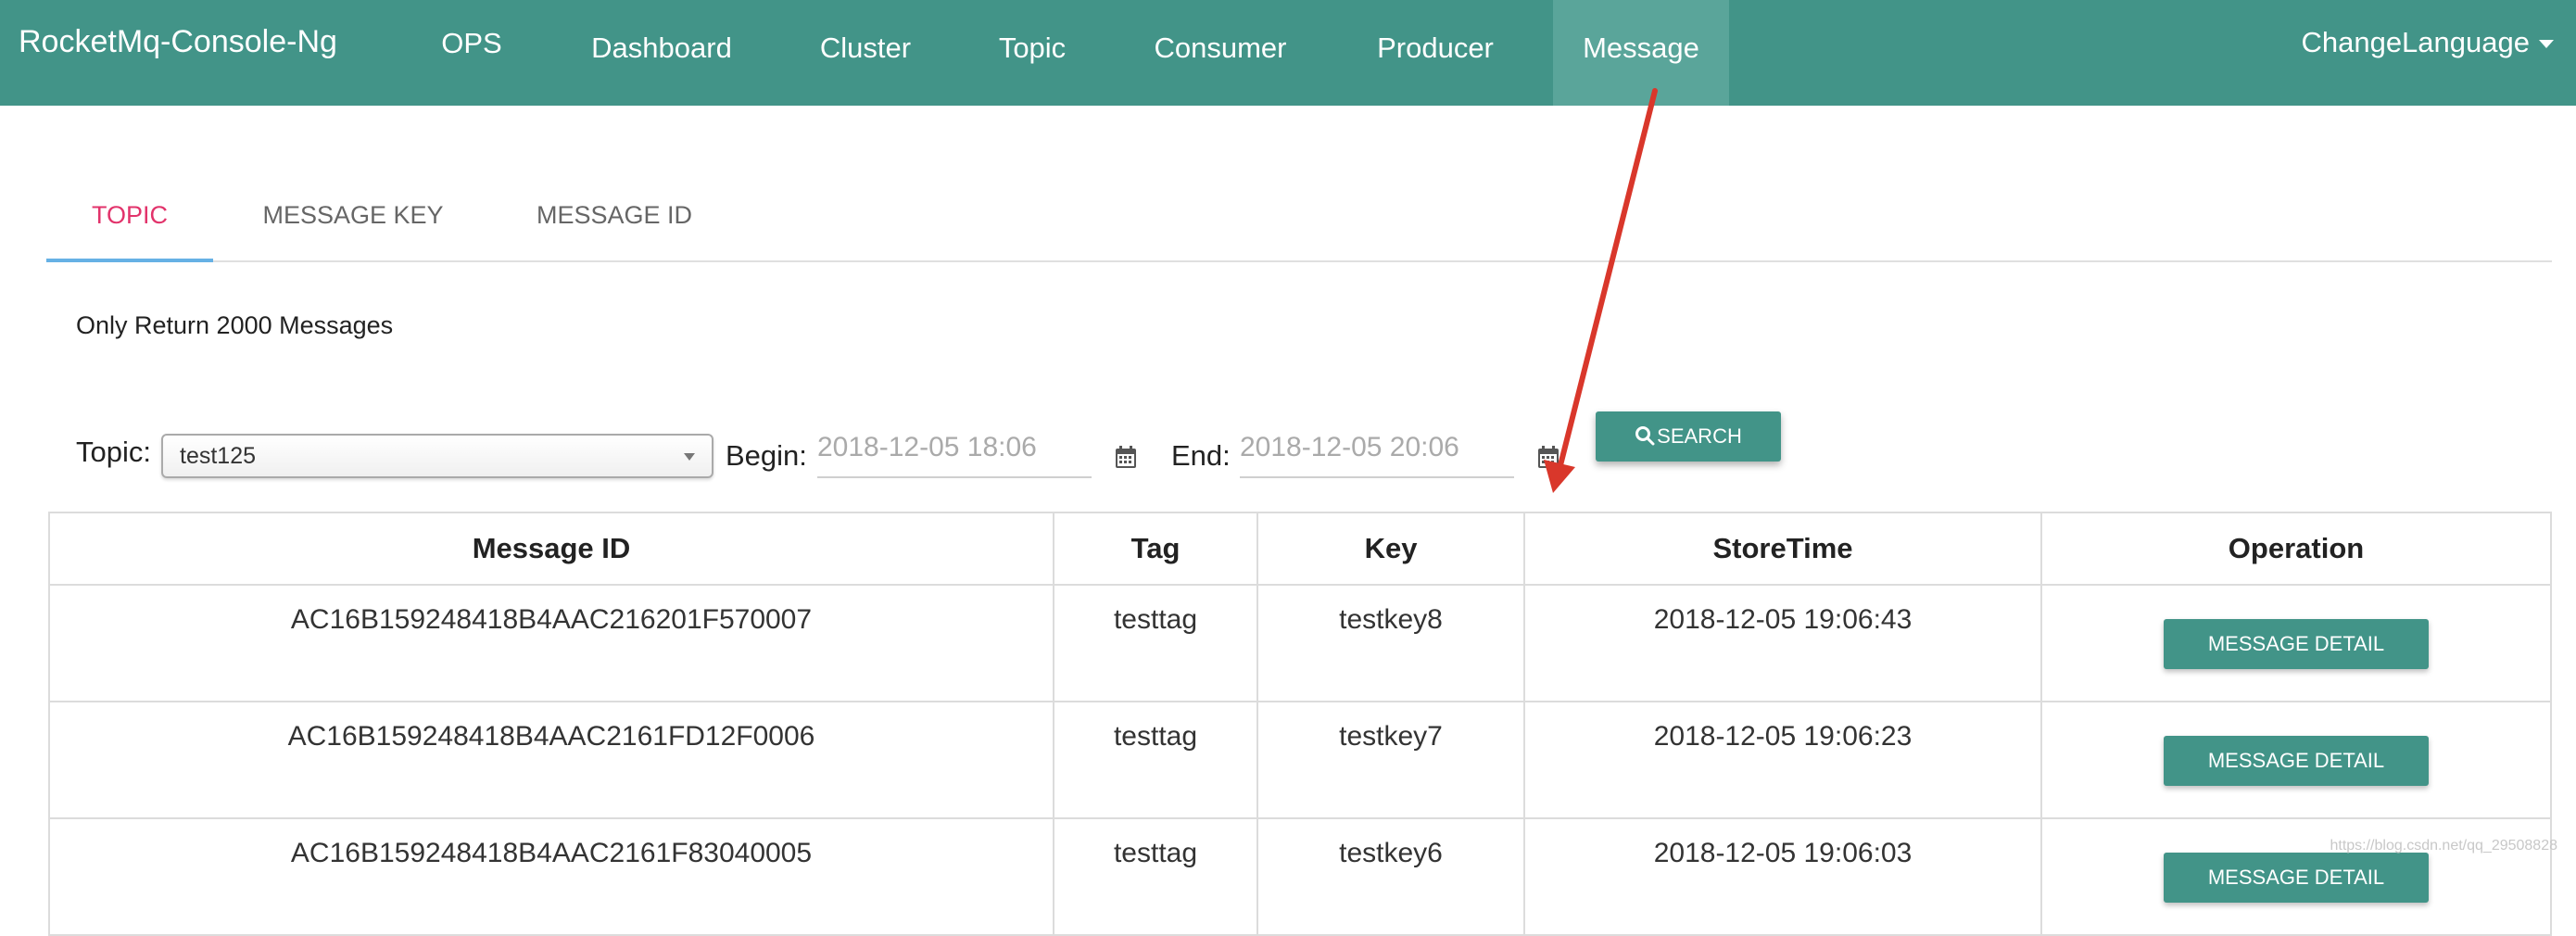 The width and height of the screenshot is (2576, 936). Describe the element at coordinates (2415, 42) in the screenshot. I see `change-language-label: ChangeLanguage` at that location.